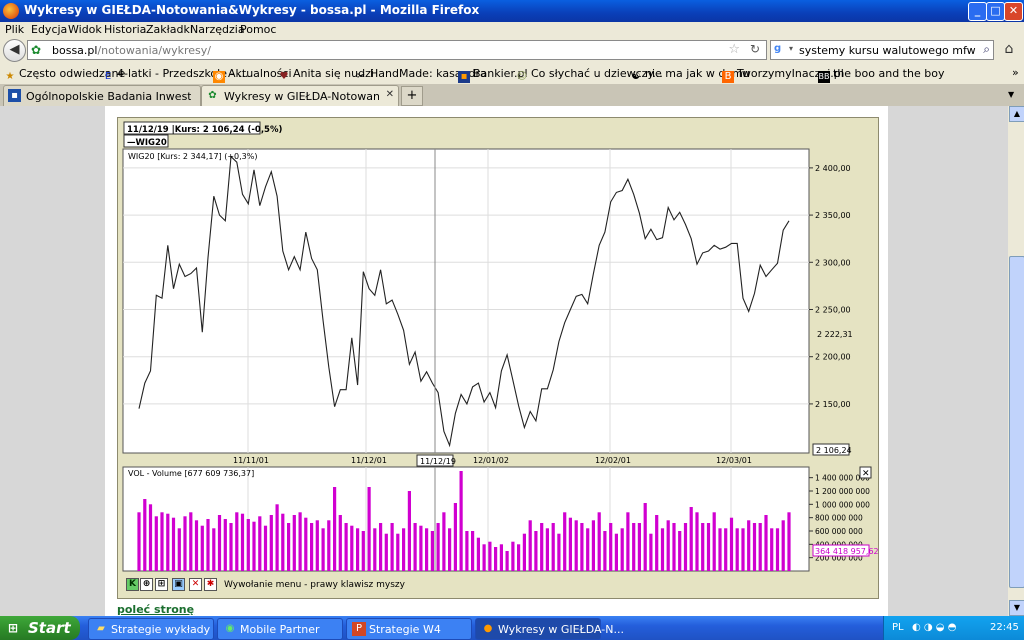 This screenshot has height=640, width=1024. What do you see at coordinates (132, 584) in the screenshot?
I see `toolbar-k-button: K` at bounding box center [132, 584].